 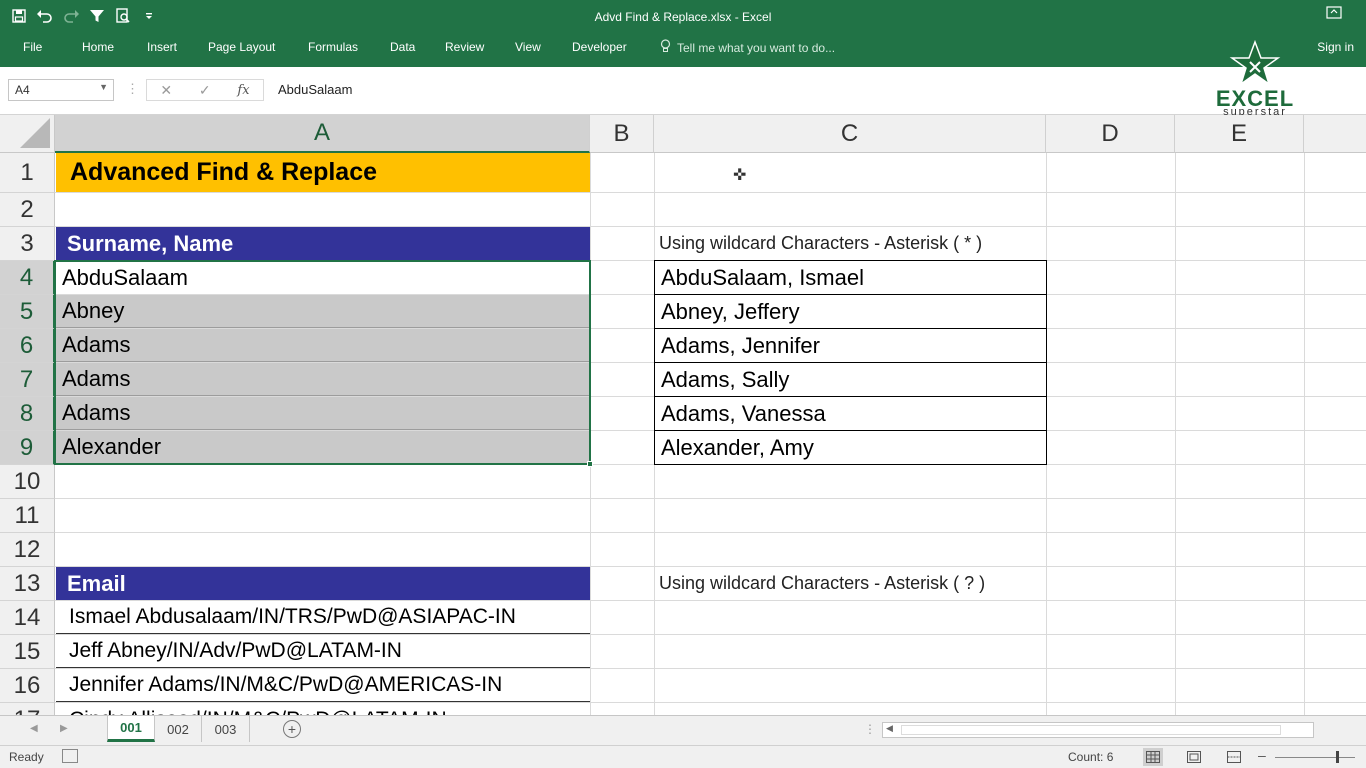 What do you see at coordinates (402, 47) in the screenshot?
I see `tab-data: Data` at bounding box center [402, 47].